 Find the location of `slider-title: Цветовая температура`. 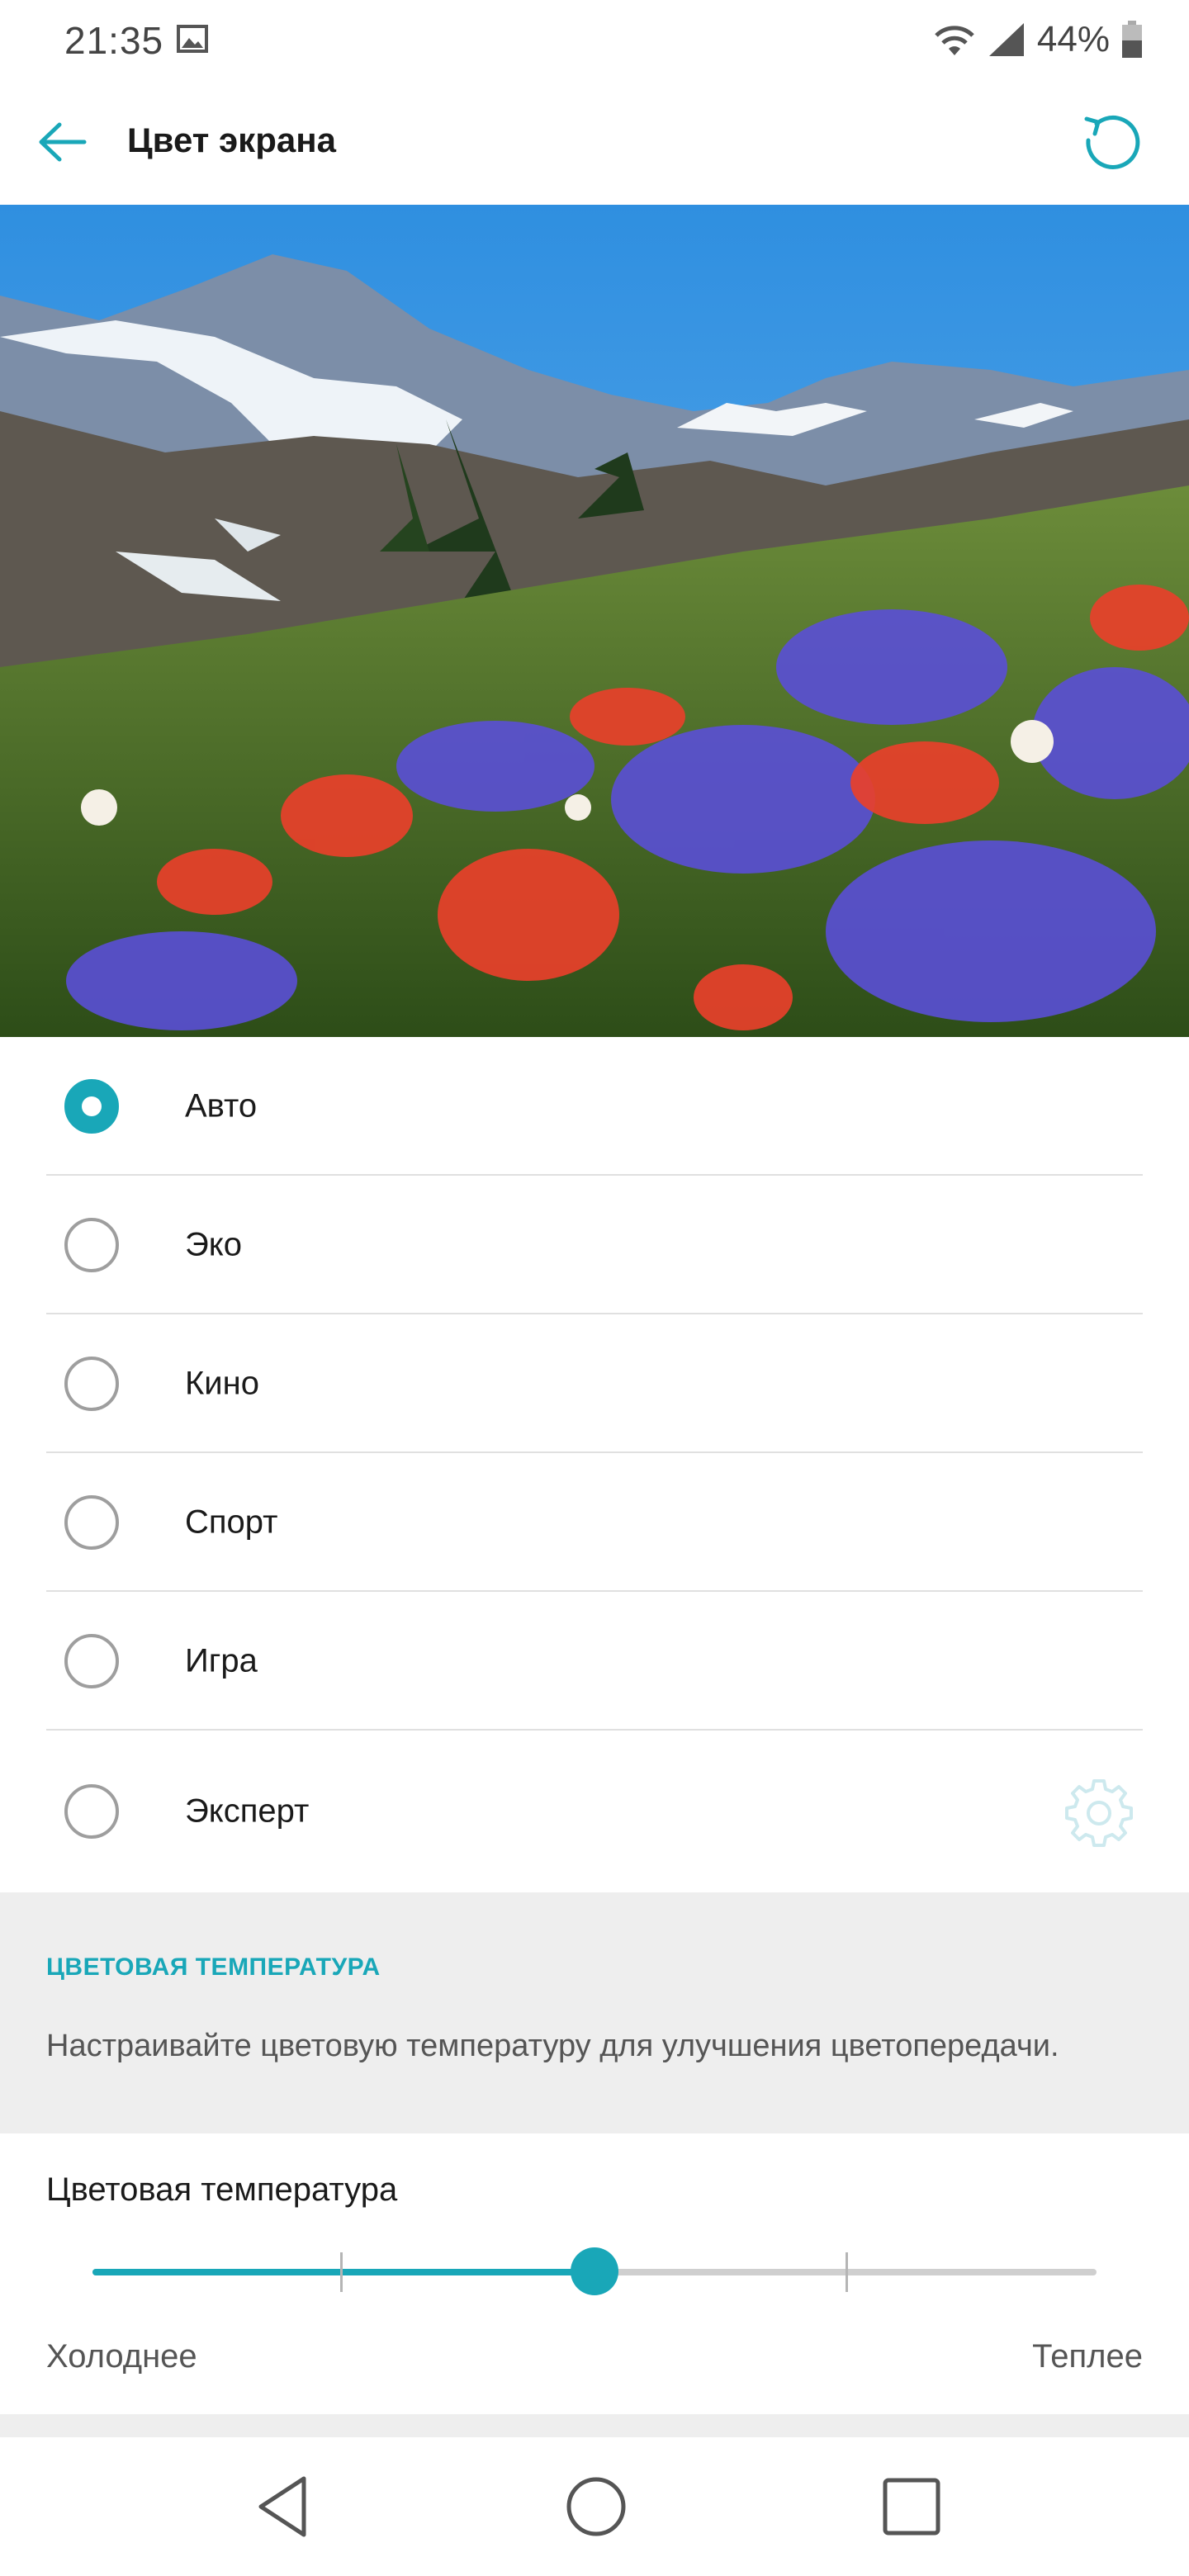

slider-title: Цветовая температура is located at coordinates (222, 2189).